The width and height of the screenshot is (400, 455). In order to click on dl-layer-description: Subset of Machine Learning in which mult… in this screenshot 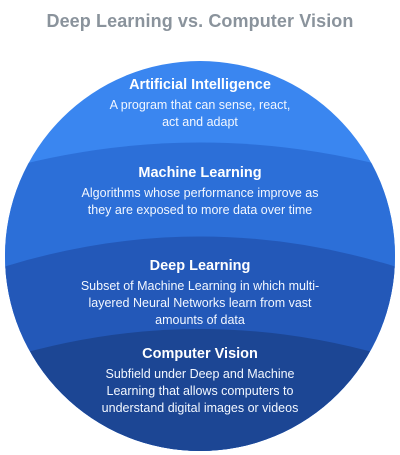, I will do `click(200, 303)`.